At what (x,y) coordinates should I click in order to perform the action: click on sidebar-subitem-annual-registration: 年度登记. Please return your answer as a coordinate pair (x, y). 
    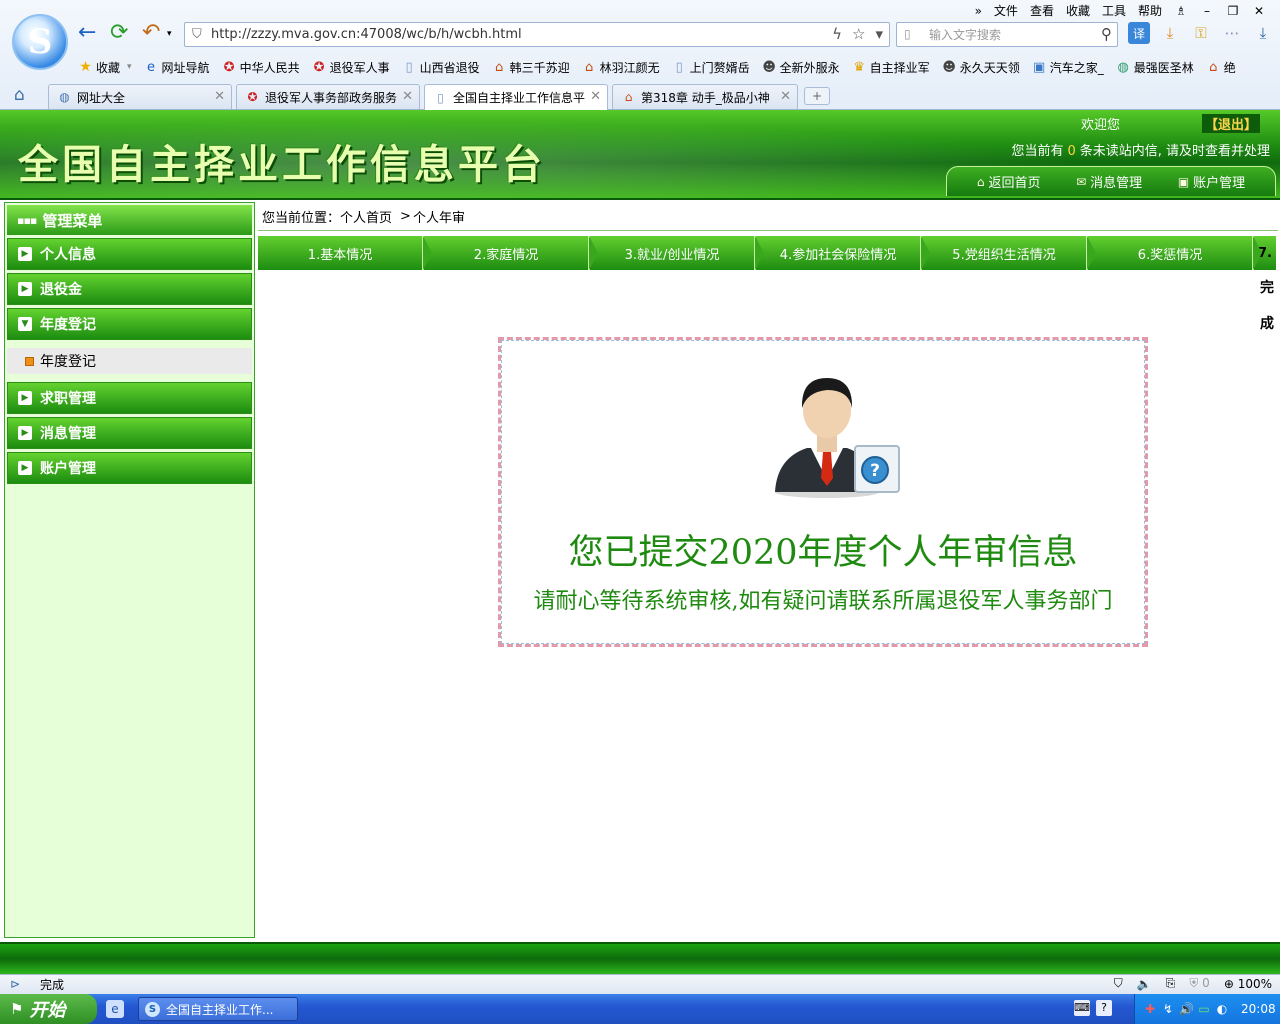
    Looking at the image, I should click on (129, 361).